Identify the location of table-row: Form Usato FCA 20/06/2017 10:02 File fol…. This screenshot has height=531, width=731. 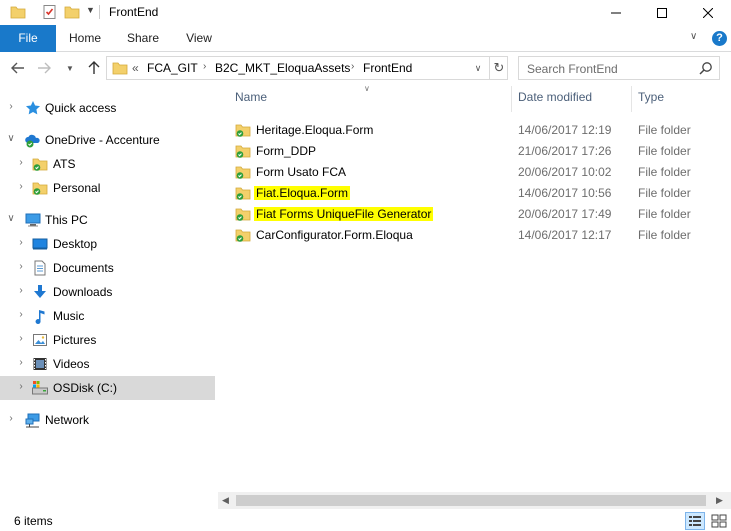
(481, 172).